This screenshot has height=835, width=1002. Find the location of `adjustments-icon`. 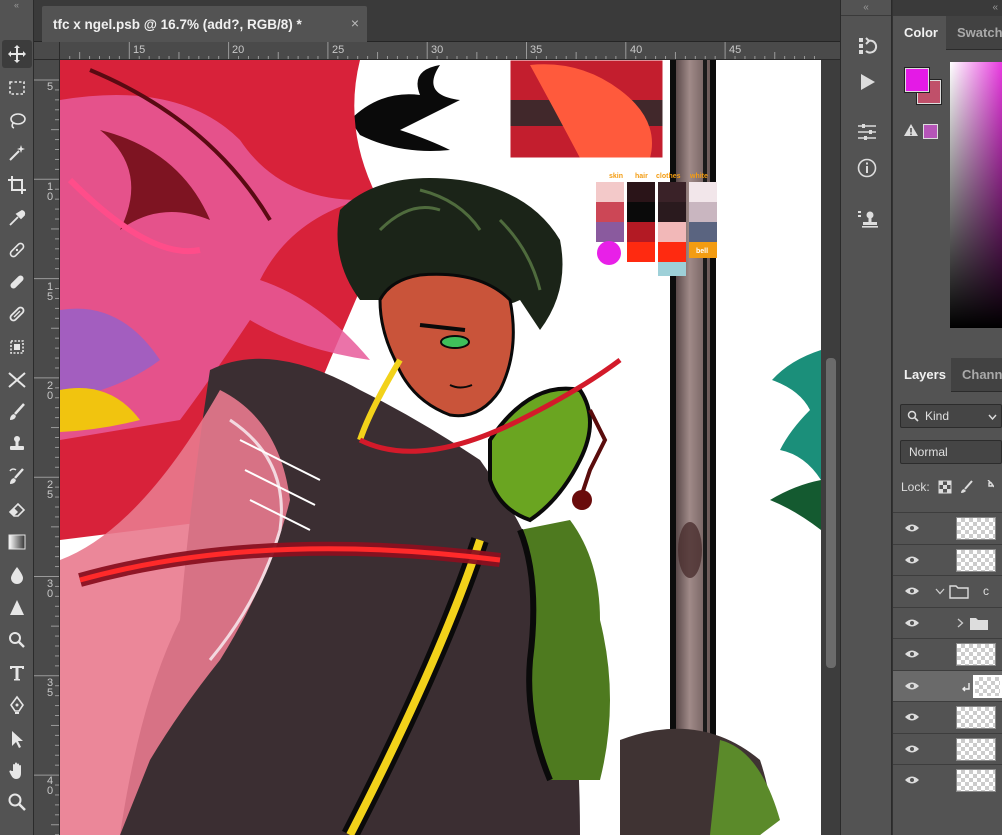

adjustments-icon is located at coordinates (867, 132).